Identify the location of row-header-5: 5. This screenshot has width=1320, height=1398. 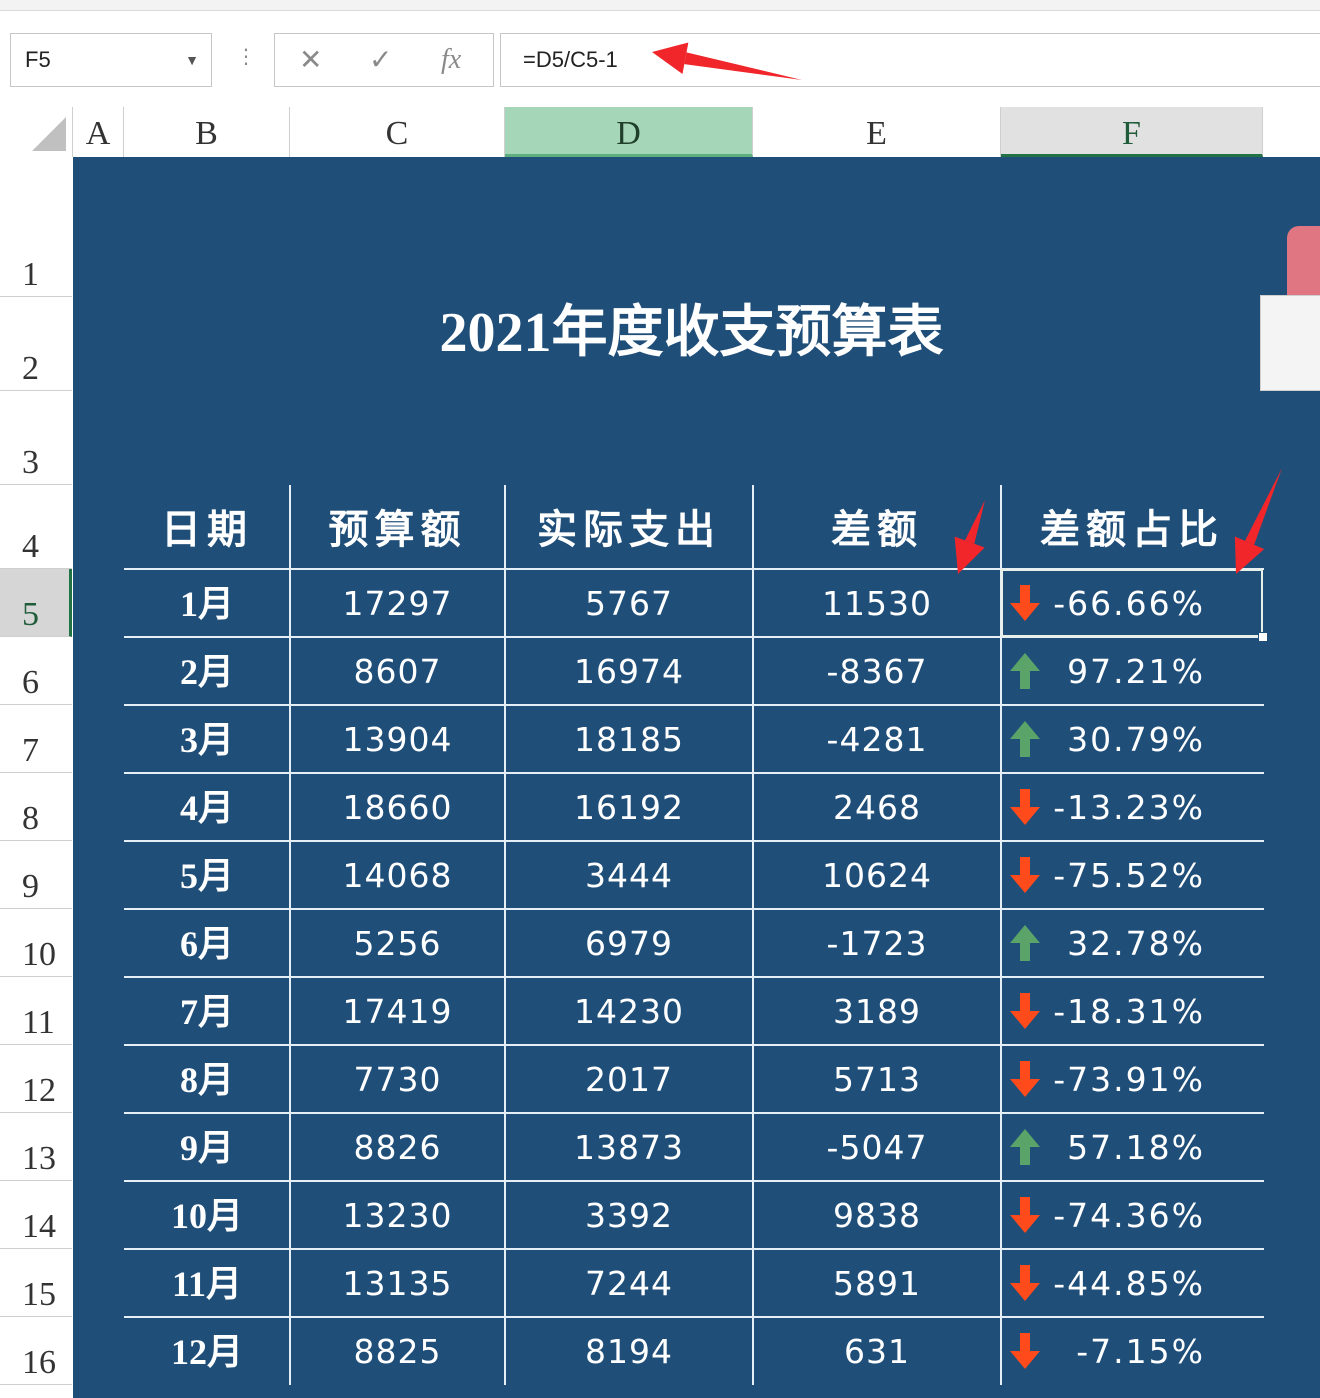
(36, 603).